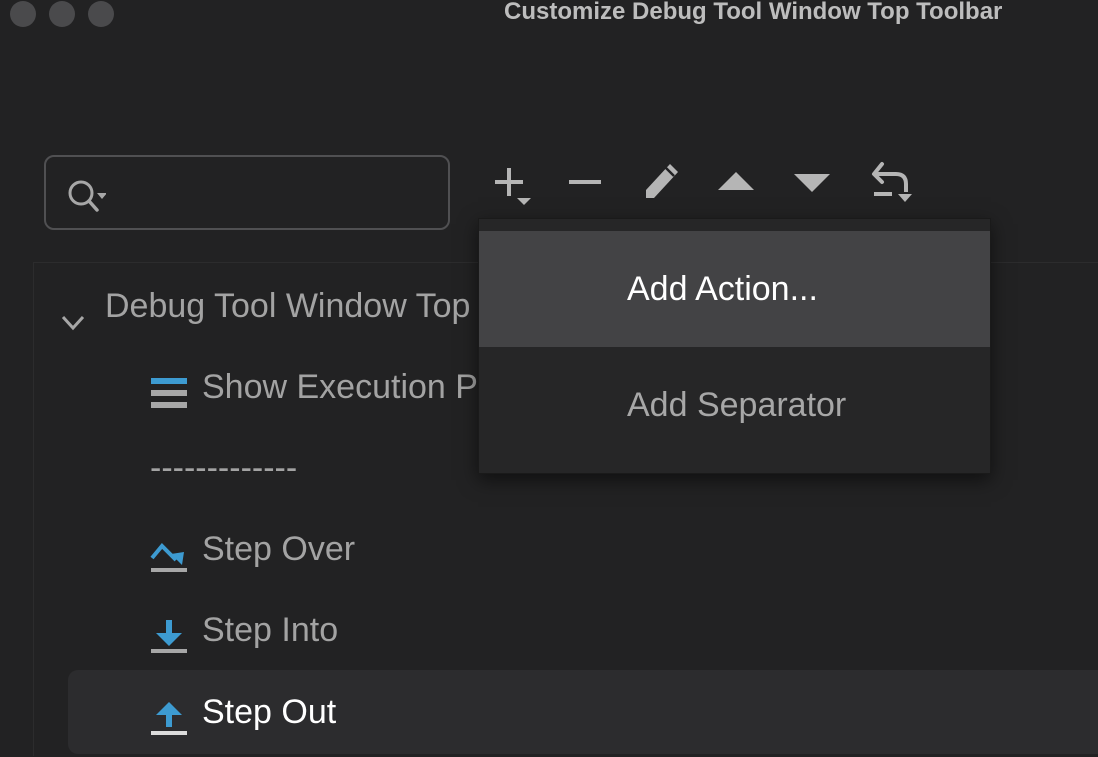 This screenshot has width=1098, height=757. I want to click on restore-button, so click(890, 183).